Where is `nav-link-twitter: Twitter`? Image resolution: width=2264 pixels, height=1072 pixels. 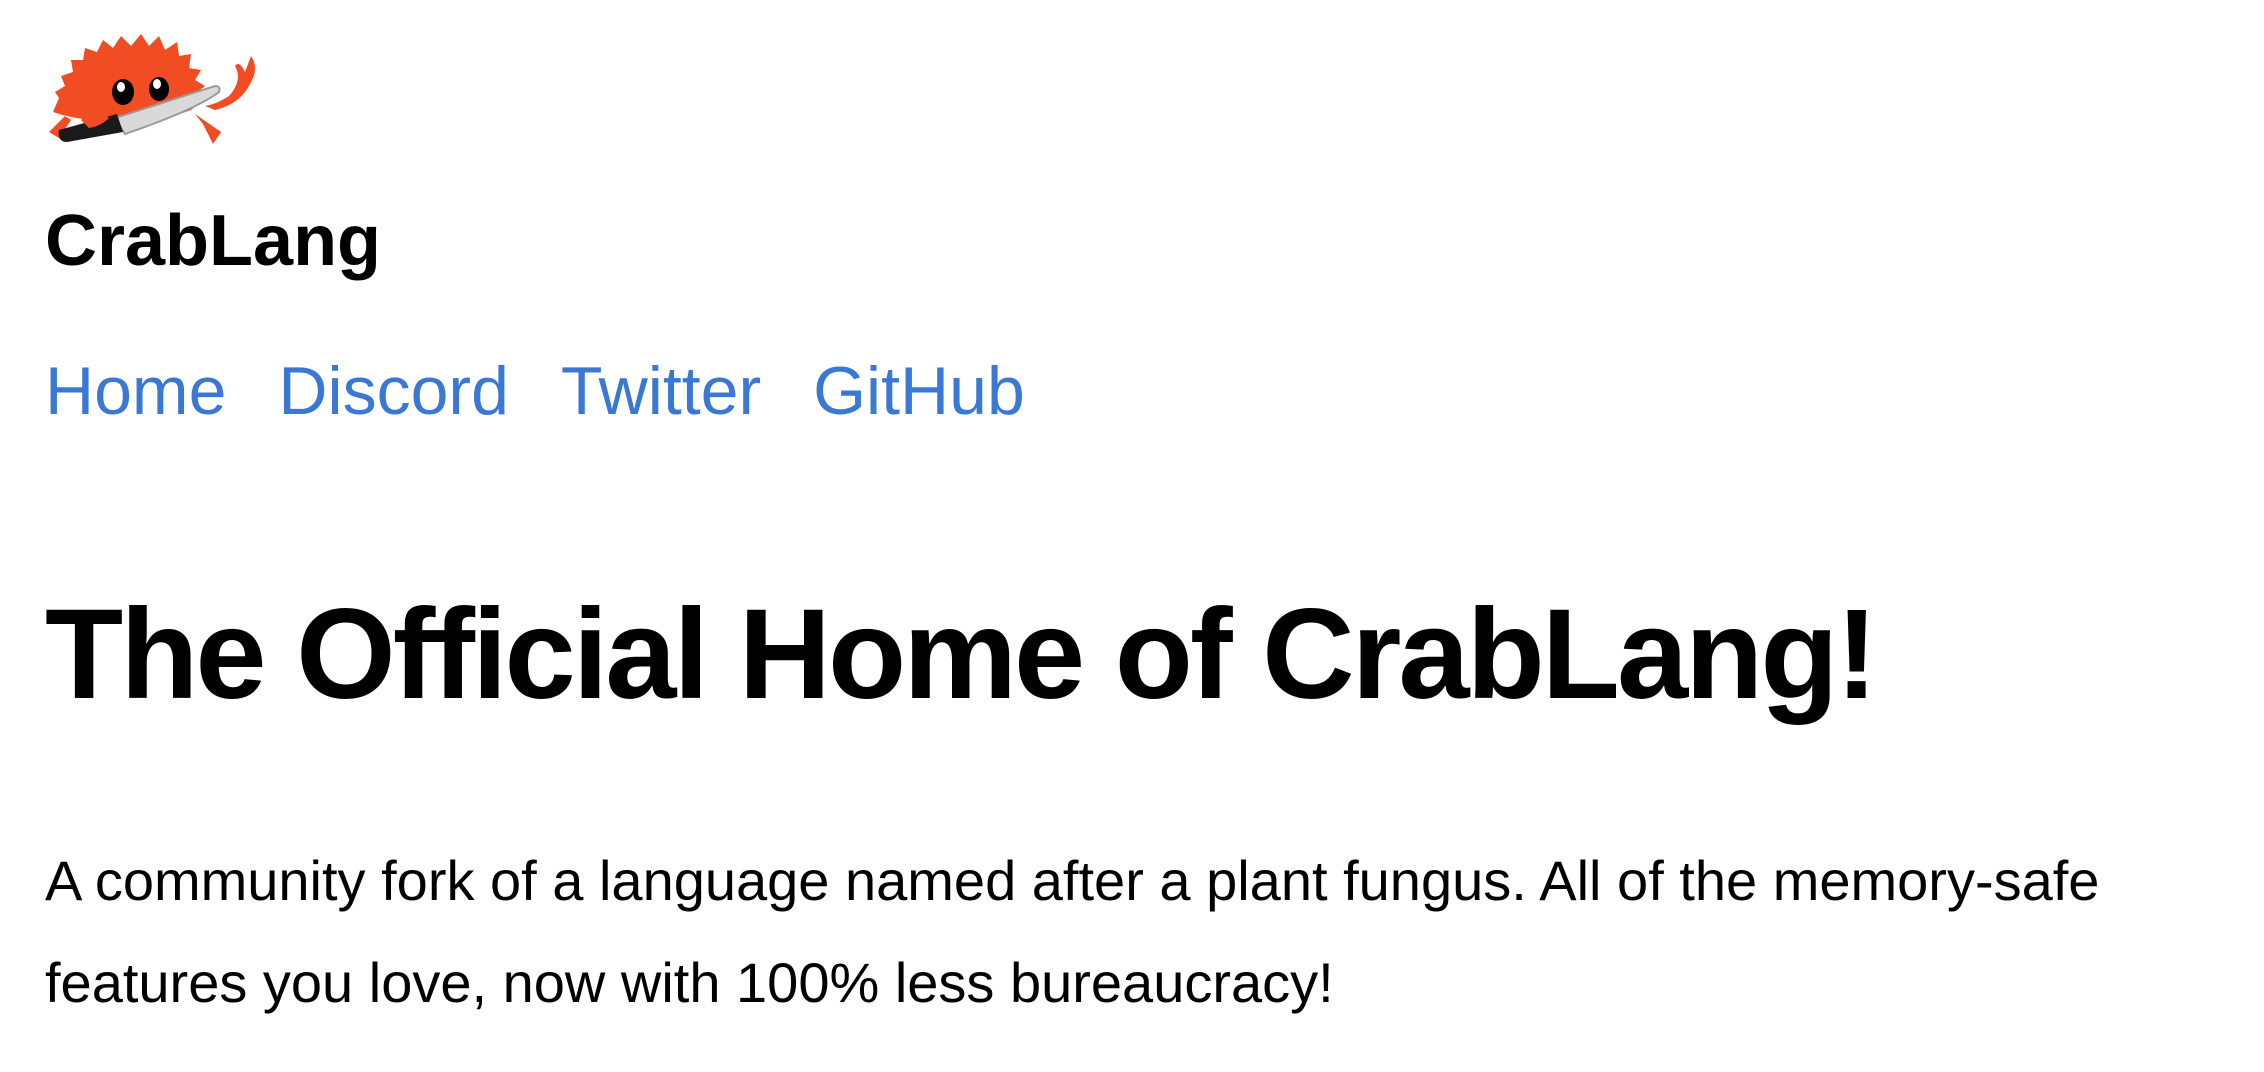
nav-link-twitter: Twitter is located at coordinates (661, 391).